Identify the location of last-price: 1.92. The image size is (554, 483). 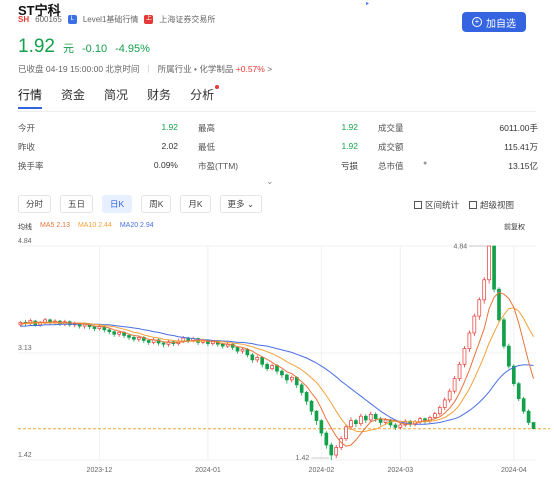
(36, 46).